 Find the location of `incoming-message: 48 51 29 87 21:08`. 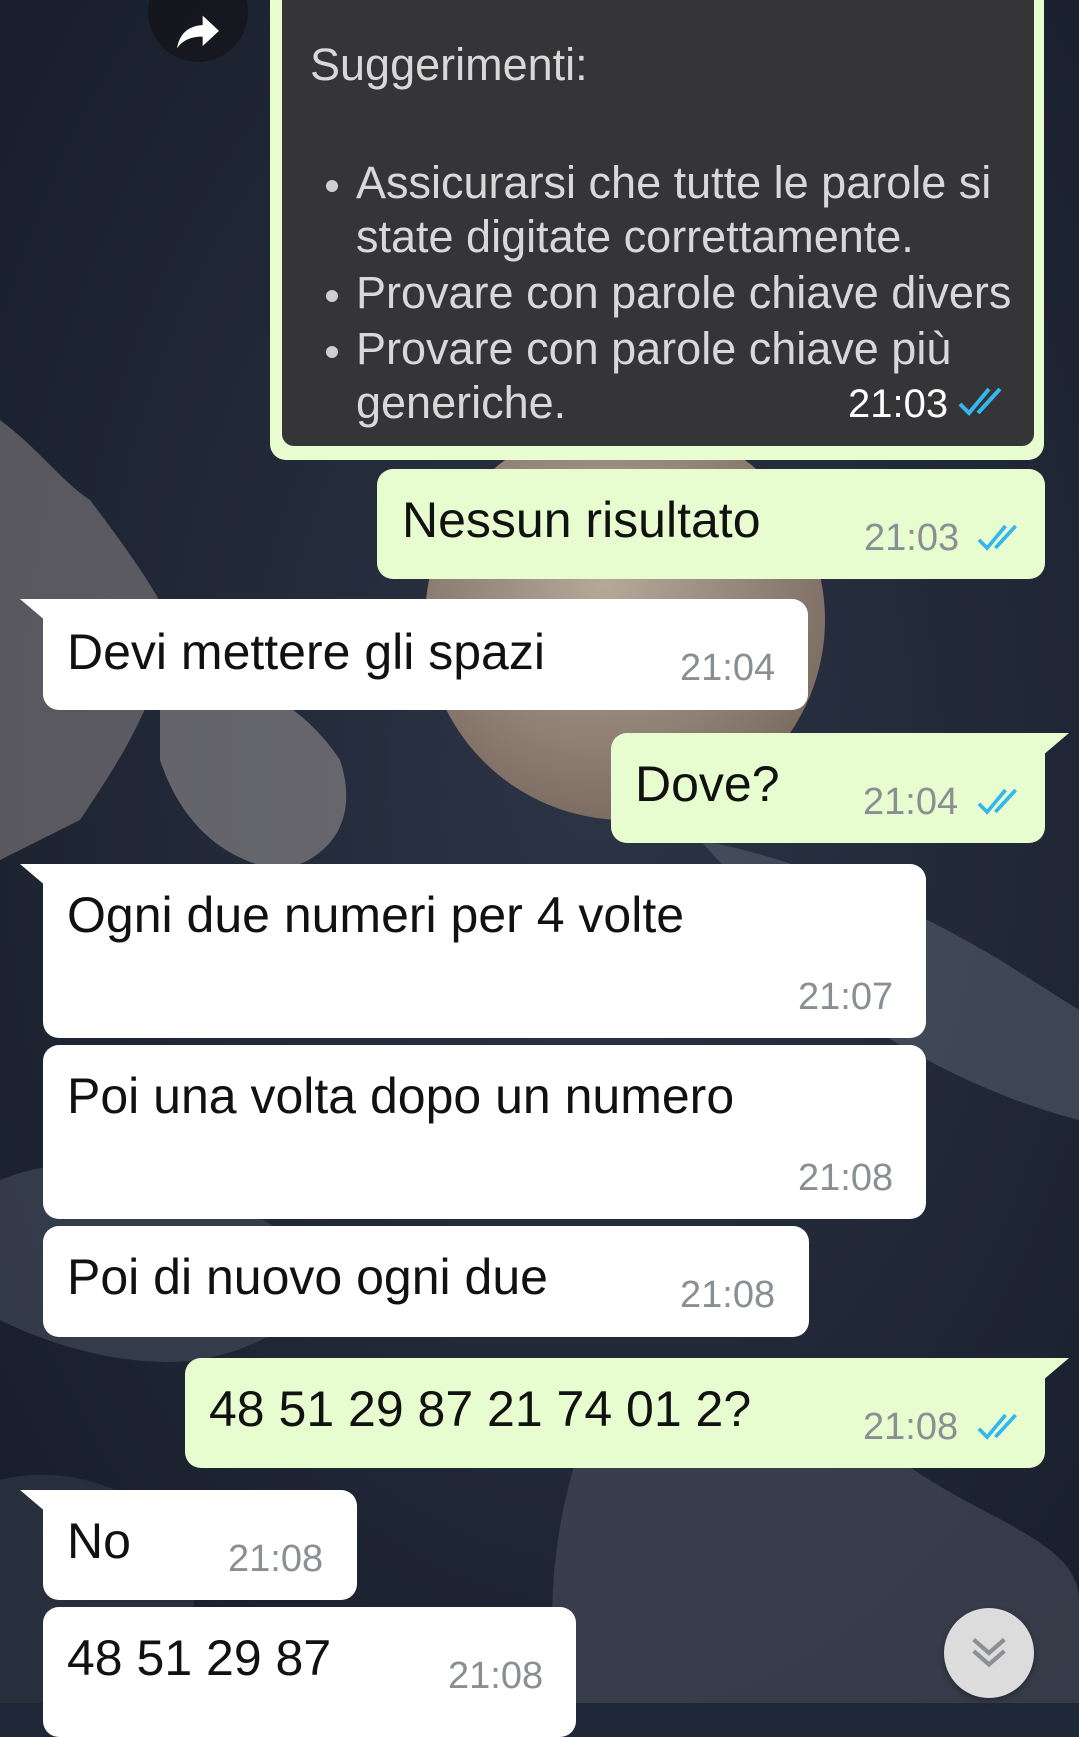

incoming-message: 48 51 29 87 21:08 is located at coordinates (309, 1672).